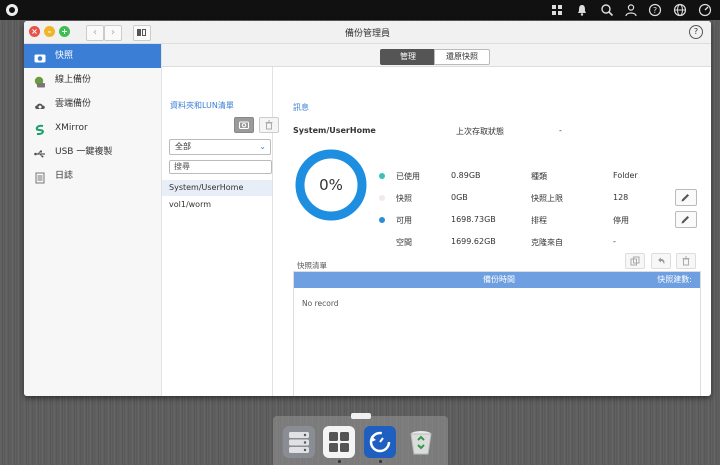 Image resolution: width=720 pixels, height=465 pixels. What do you see at coordinates (382, 198) in the screenshot?
I see `snapshot-legend-dot` at bounding box center [382, 198].